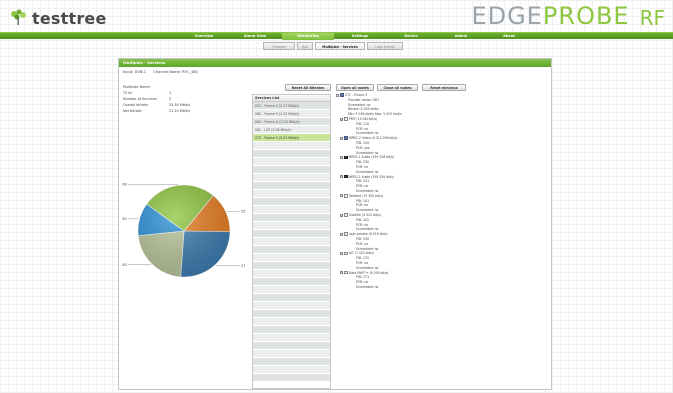 The height and width of the screenshot is (393, 673). What do you see at coordinates (363, 109) in the screenshot?
I see `tree-detail: Bitrate: 5 026 kbit/s` at bounding box center [363, 109].